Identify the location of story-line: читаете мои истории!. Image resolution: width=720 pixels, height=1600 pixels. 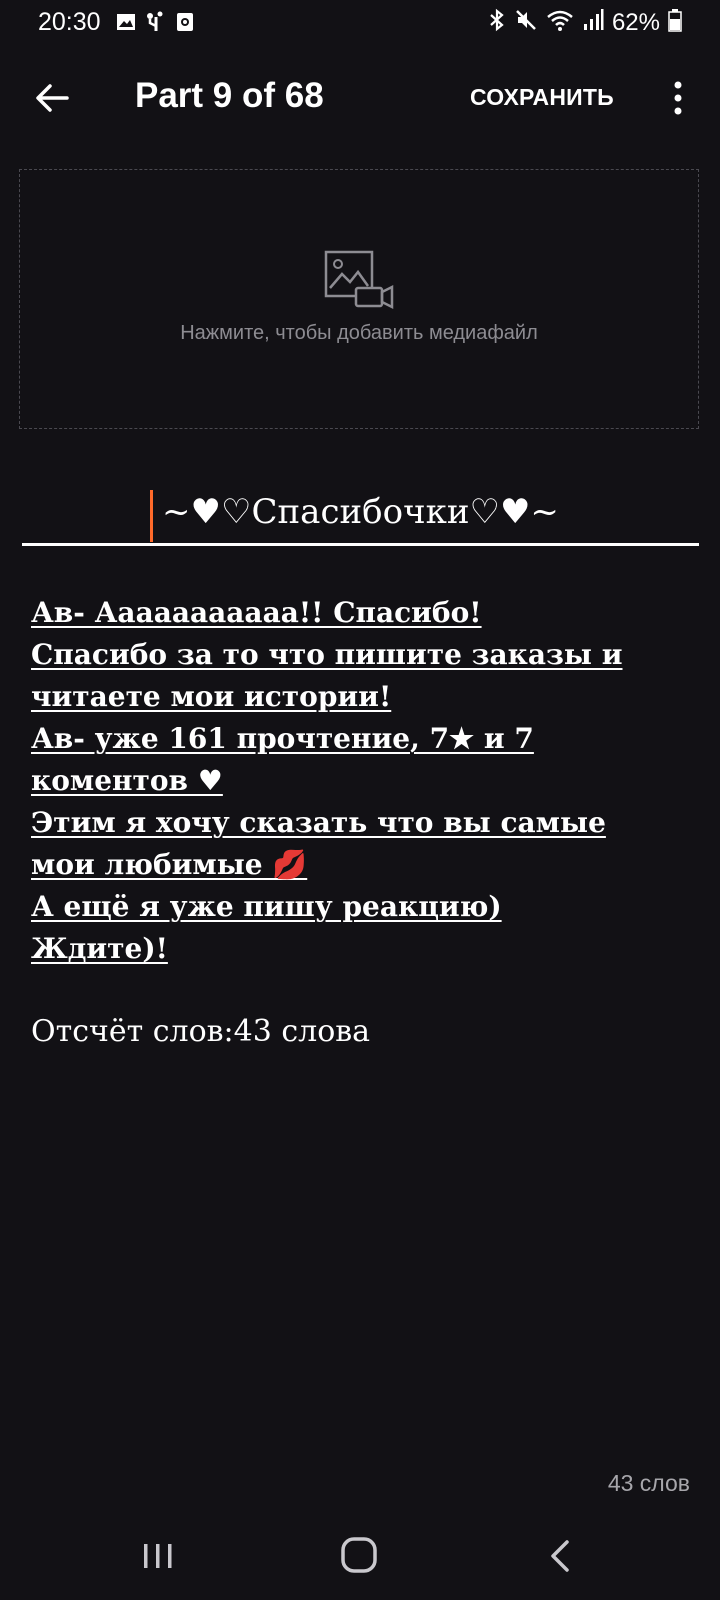
(211, 696).